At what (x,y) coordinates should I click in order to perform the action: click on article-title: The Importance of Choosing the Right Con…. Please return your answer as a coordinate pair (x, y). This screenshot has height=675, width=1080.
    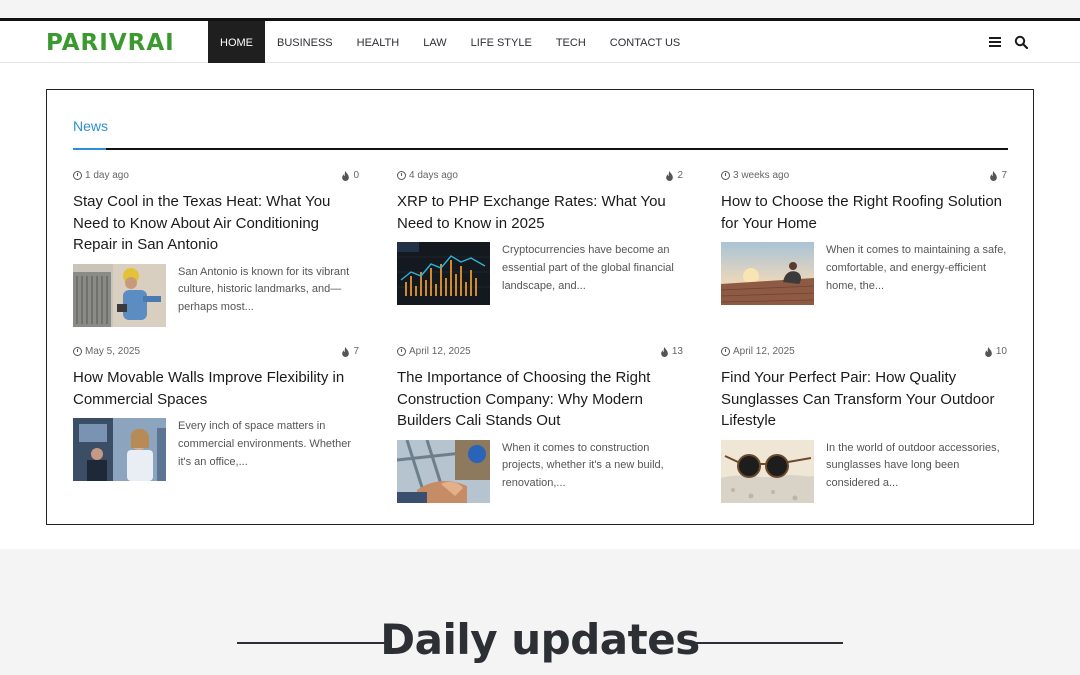
    Looking at the image, I should click on (540, 399).